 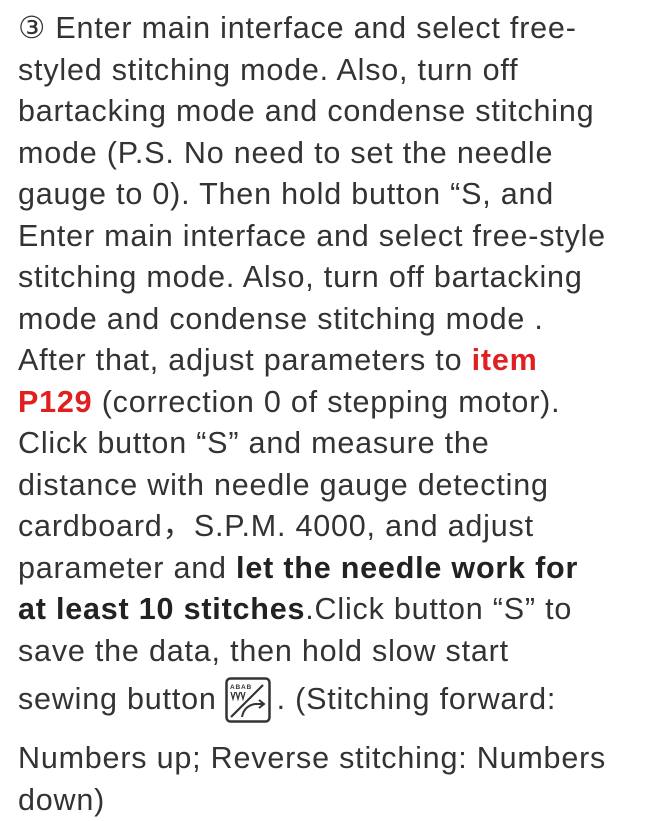 I want to click on text-line-9: After that, adjust parameters to item, so click(x=342, y=361).